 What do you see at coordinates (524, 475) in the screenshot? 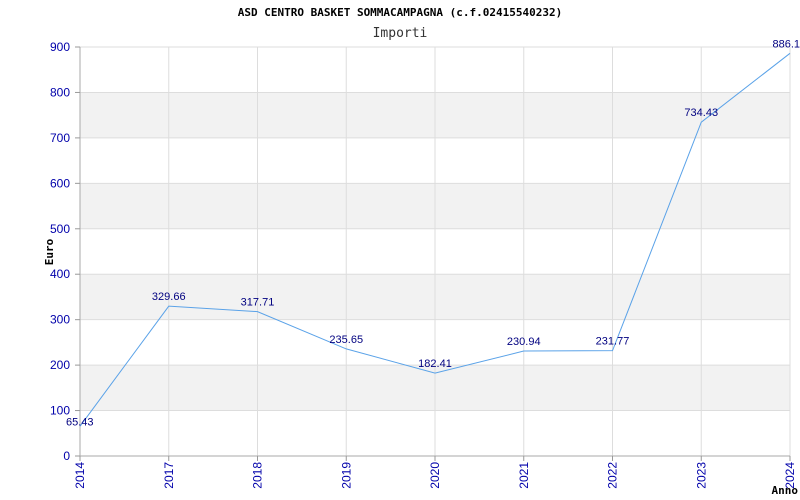
I see `x-tick-label: 2021` at bounding box center [524, 475].